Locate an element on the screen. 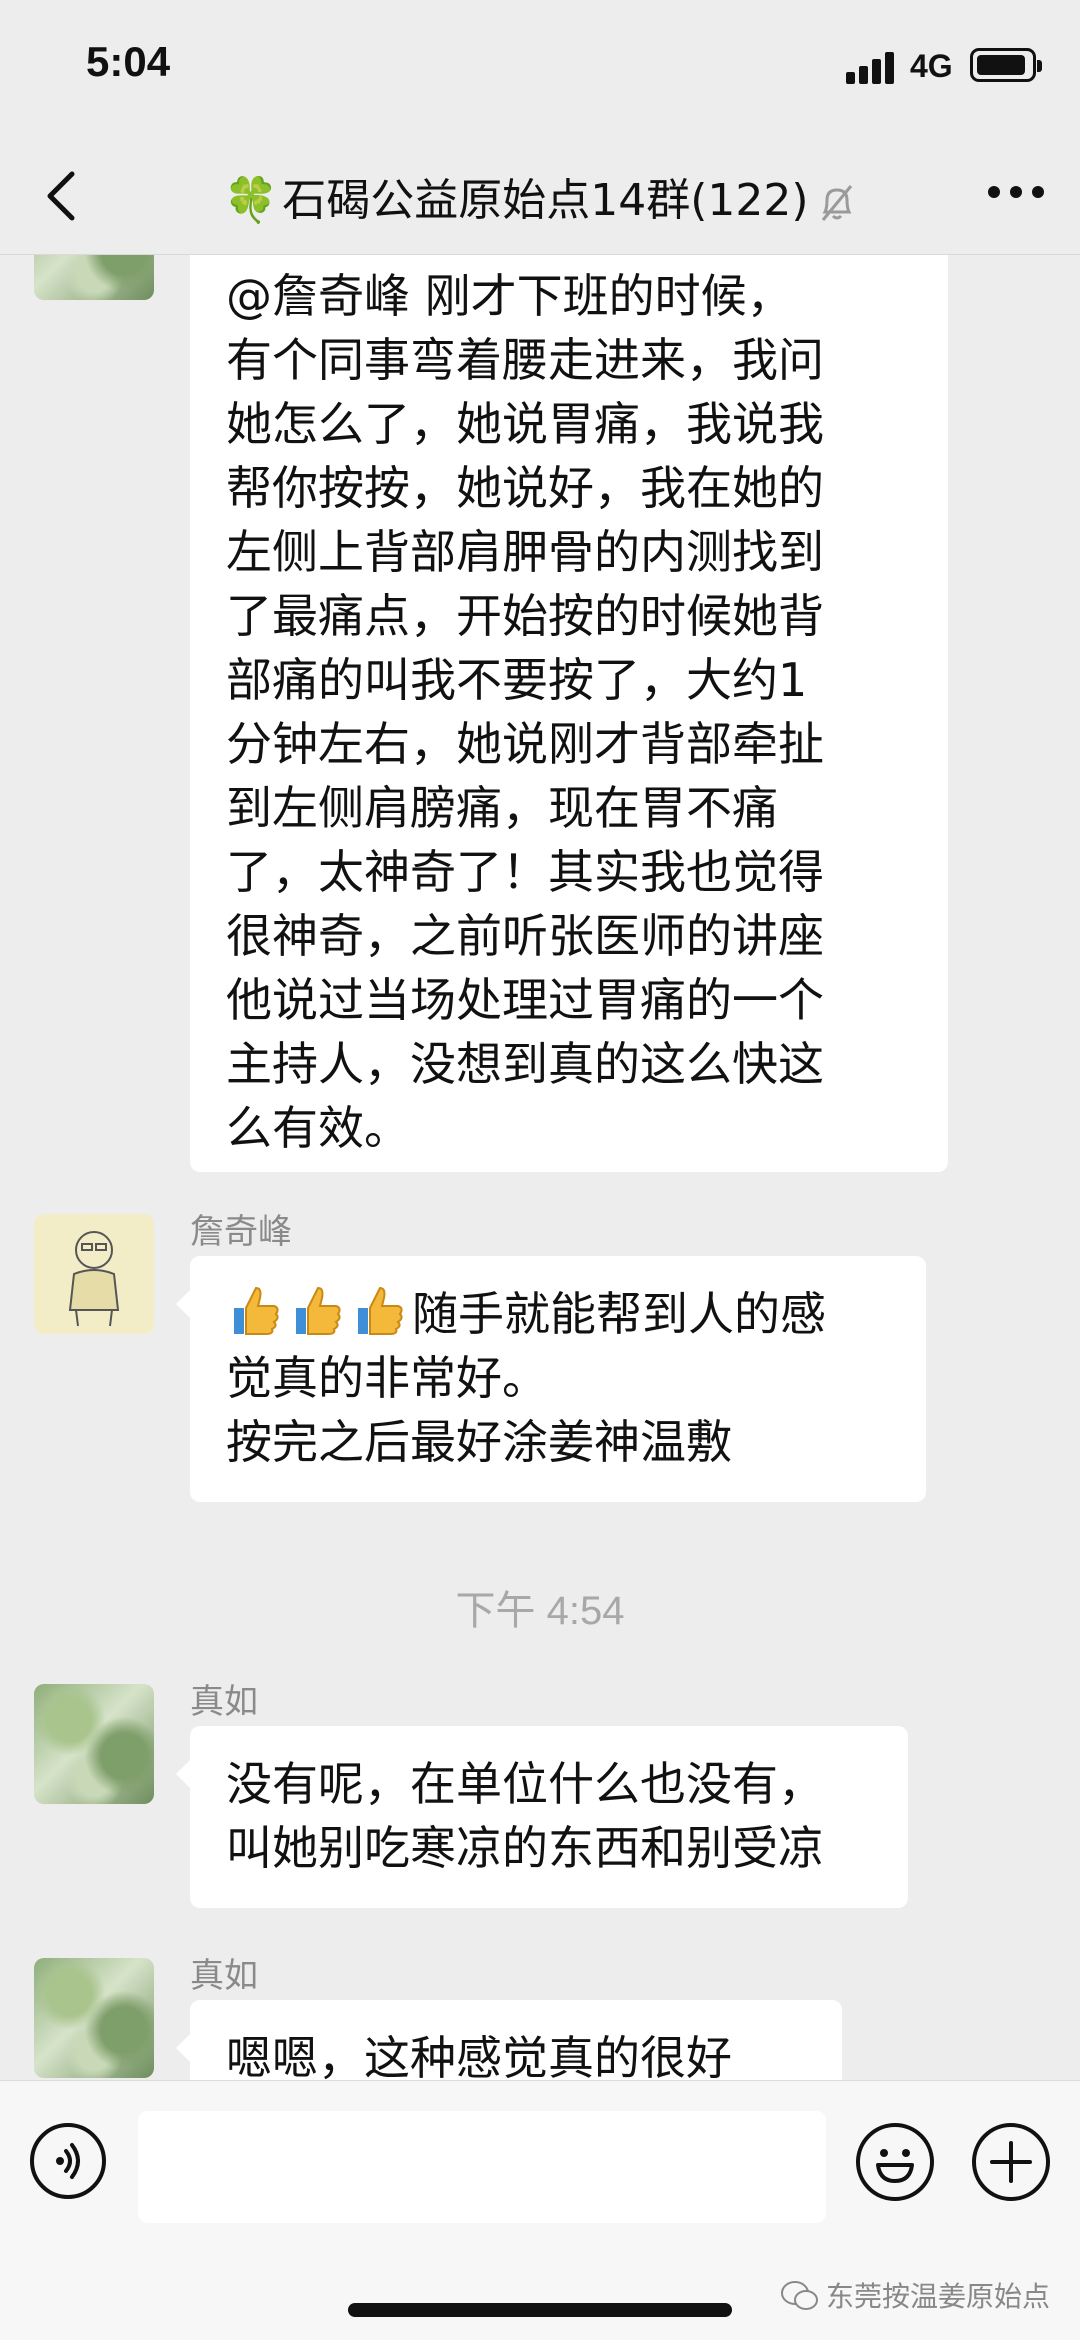 This screenshot has height=2340, width=1080. message-text-rest: 觉真的非常好。 按完之后最好涂姜神温敷 is located at coordinates (479, 1410).